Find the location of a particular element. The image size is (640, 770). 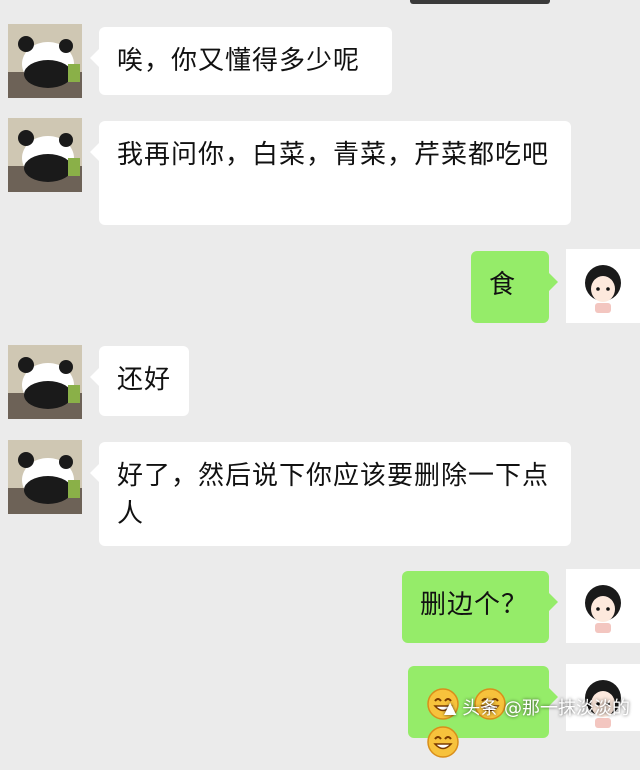

message-bubble: 唉，你又懂得多少呢 is located at coordinates (241, 61).